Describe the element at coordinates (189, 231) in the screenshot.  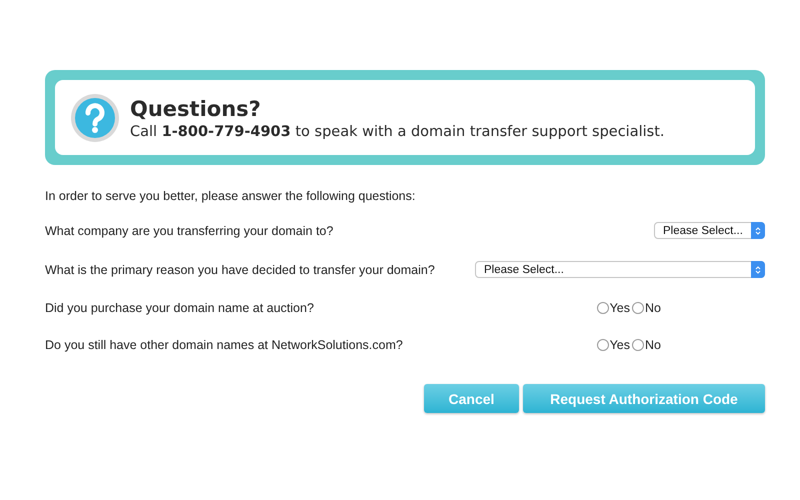
I see `question-label: What company are you transferring your domain to?` at that location.